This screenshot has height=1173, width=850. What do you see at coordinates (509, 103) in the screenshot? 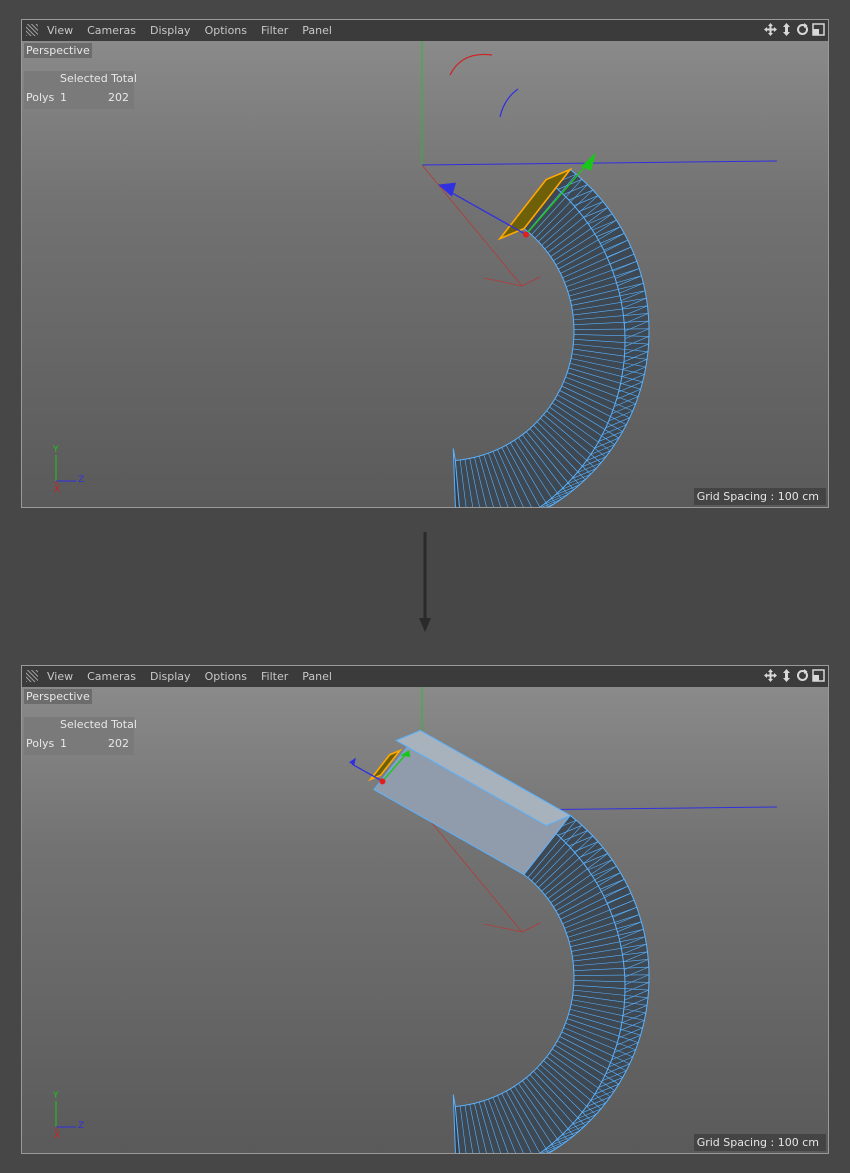
I see `rotate-arc-z` at bounding box center [509, 103].